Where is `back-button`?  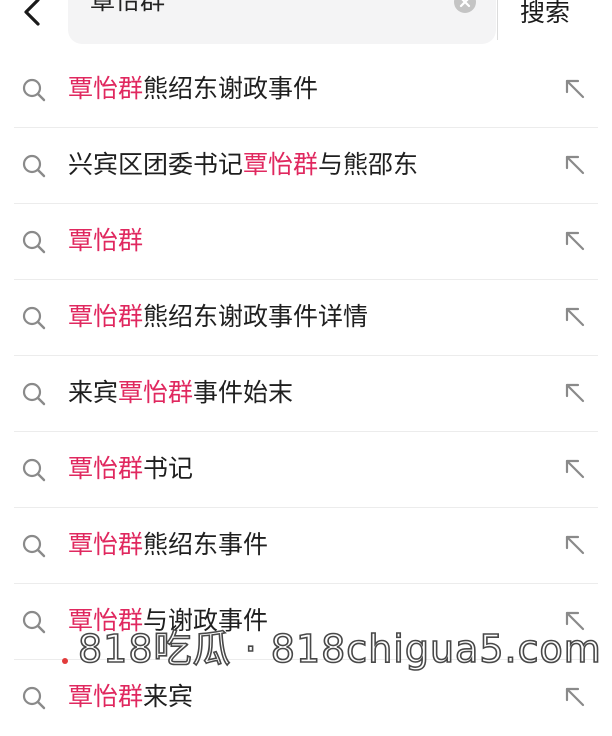
back-button is located at coordinates (34, 16).